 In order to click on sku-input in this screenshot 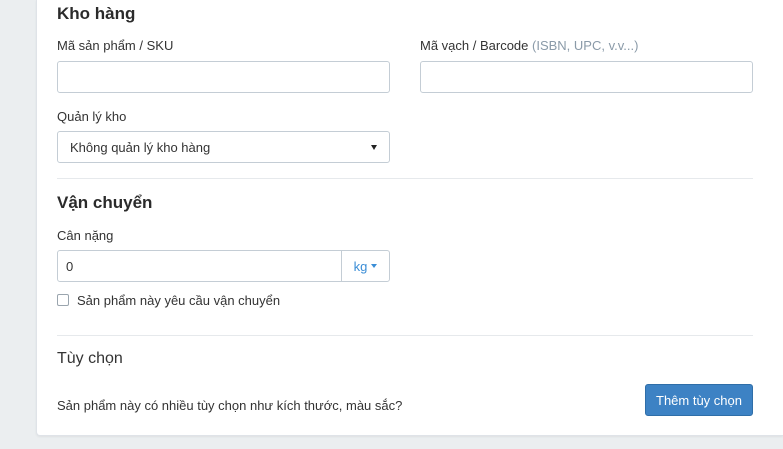, I will do `click(223, 77)`.